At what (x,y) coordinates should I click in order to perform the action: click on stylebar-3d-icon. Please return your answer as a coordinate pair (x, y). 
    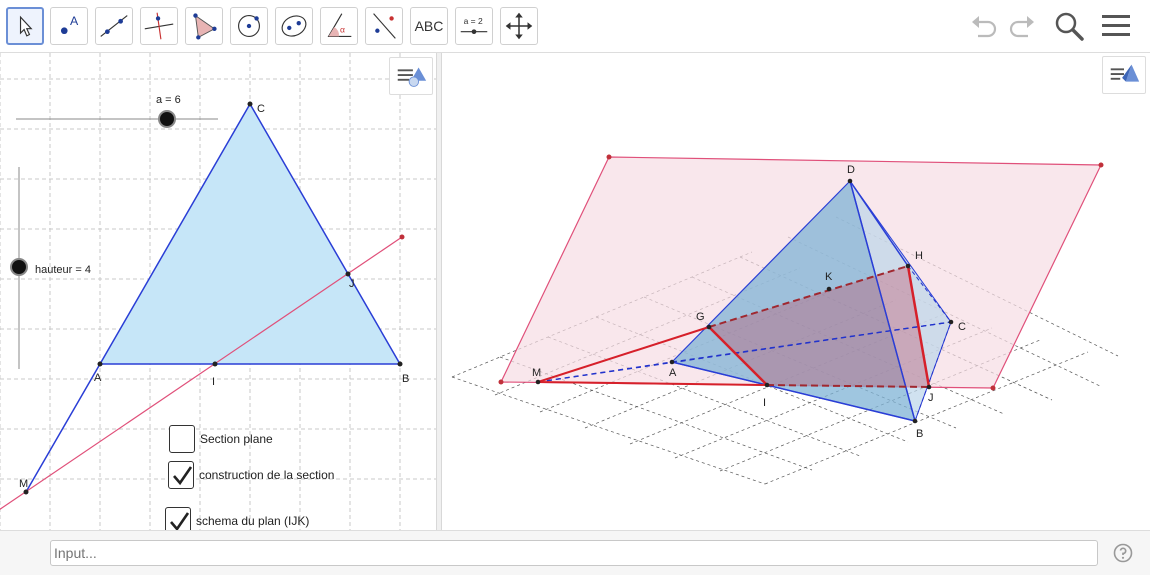
    Looking at the image, I should click on (1125, 73).